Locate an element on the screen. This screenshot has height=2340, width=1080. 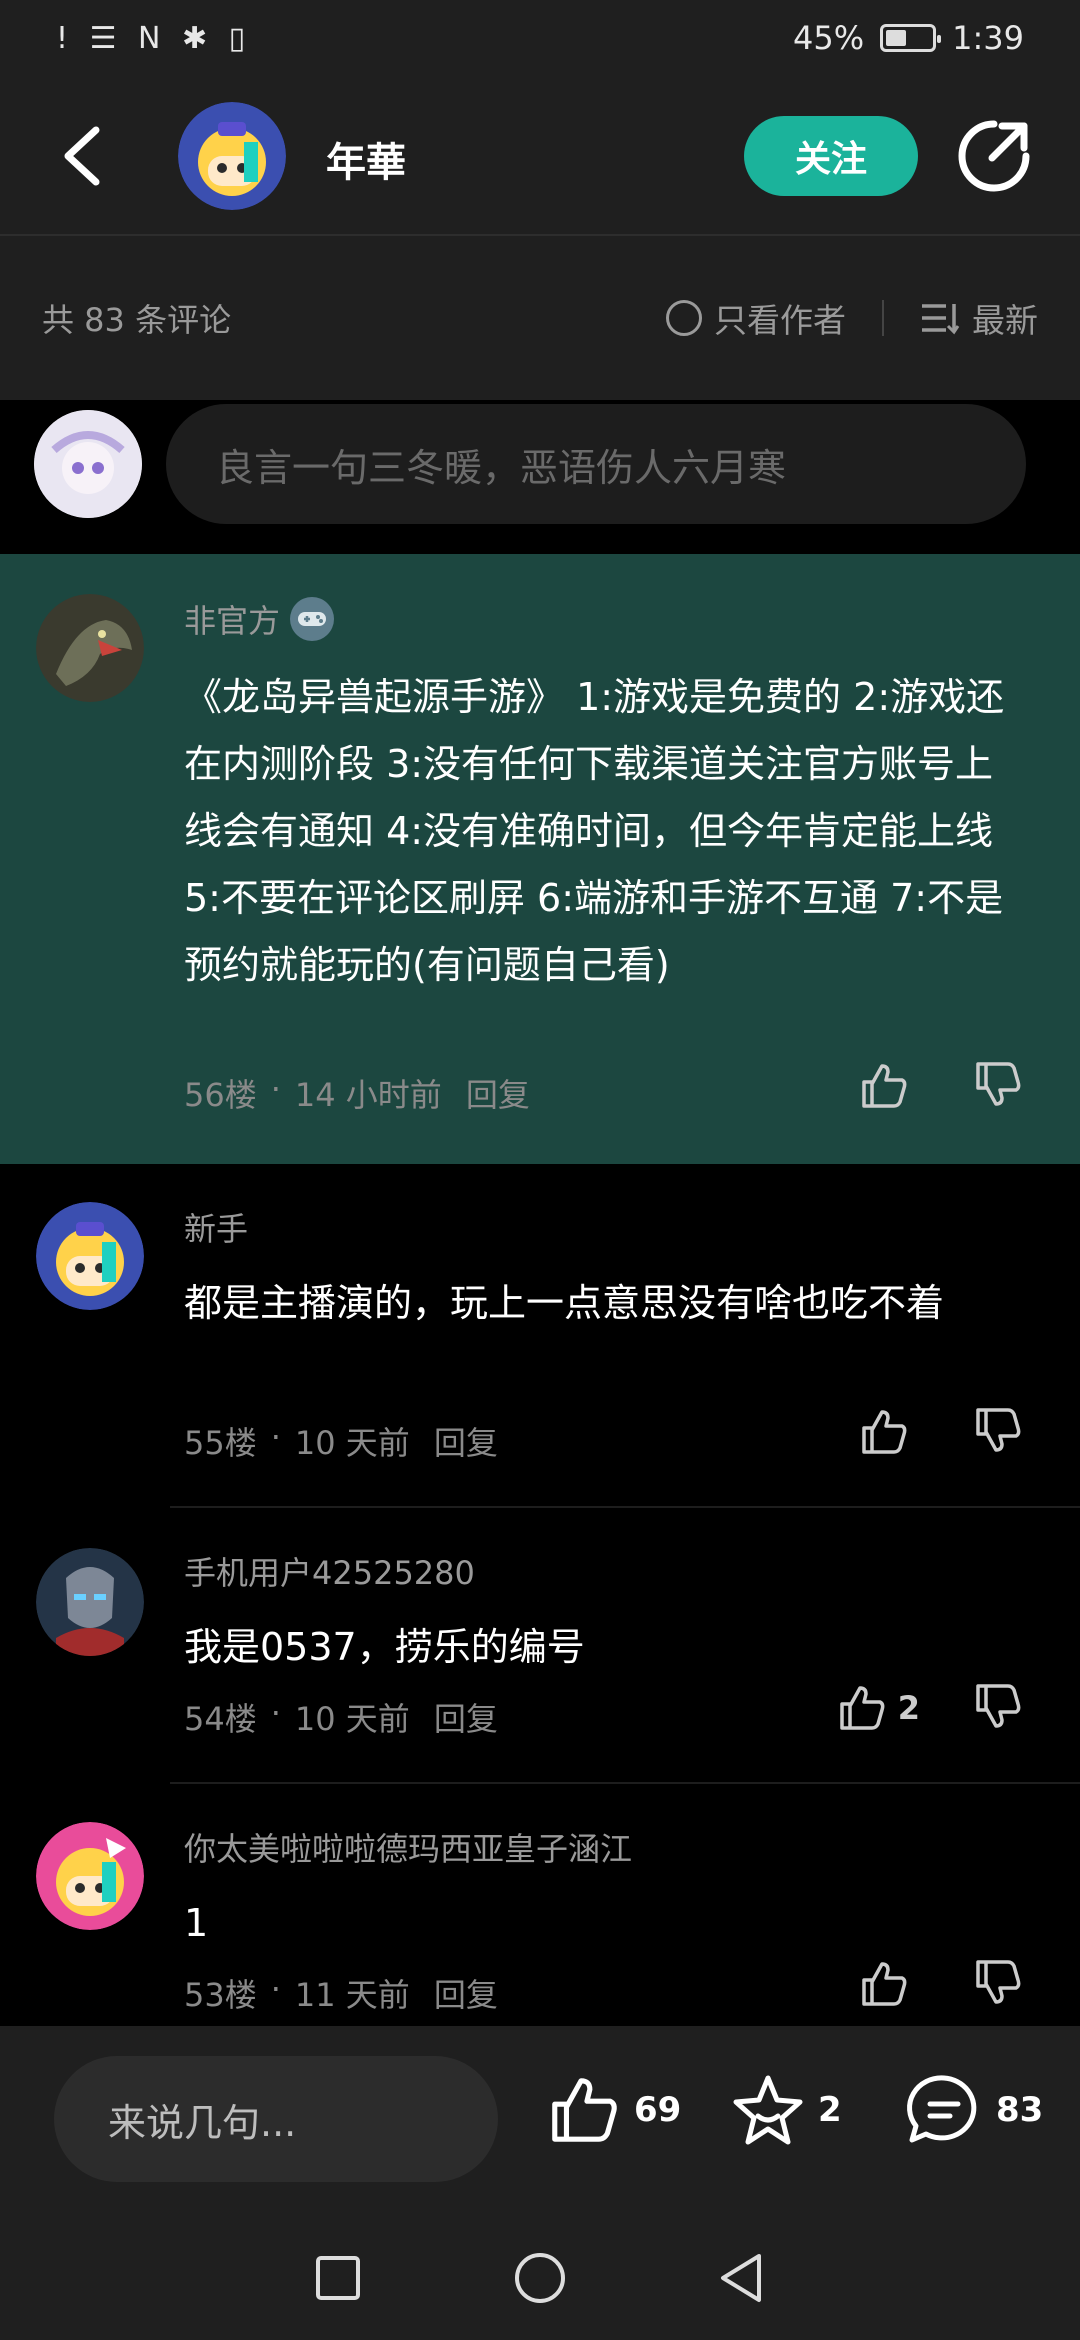
system-nav-bar is located at coordinates (540, 2280).